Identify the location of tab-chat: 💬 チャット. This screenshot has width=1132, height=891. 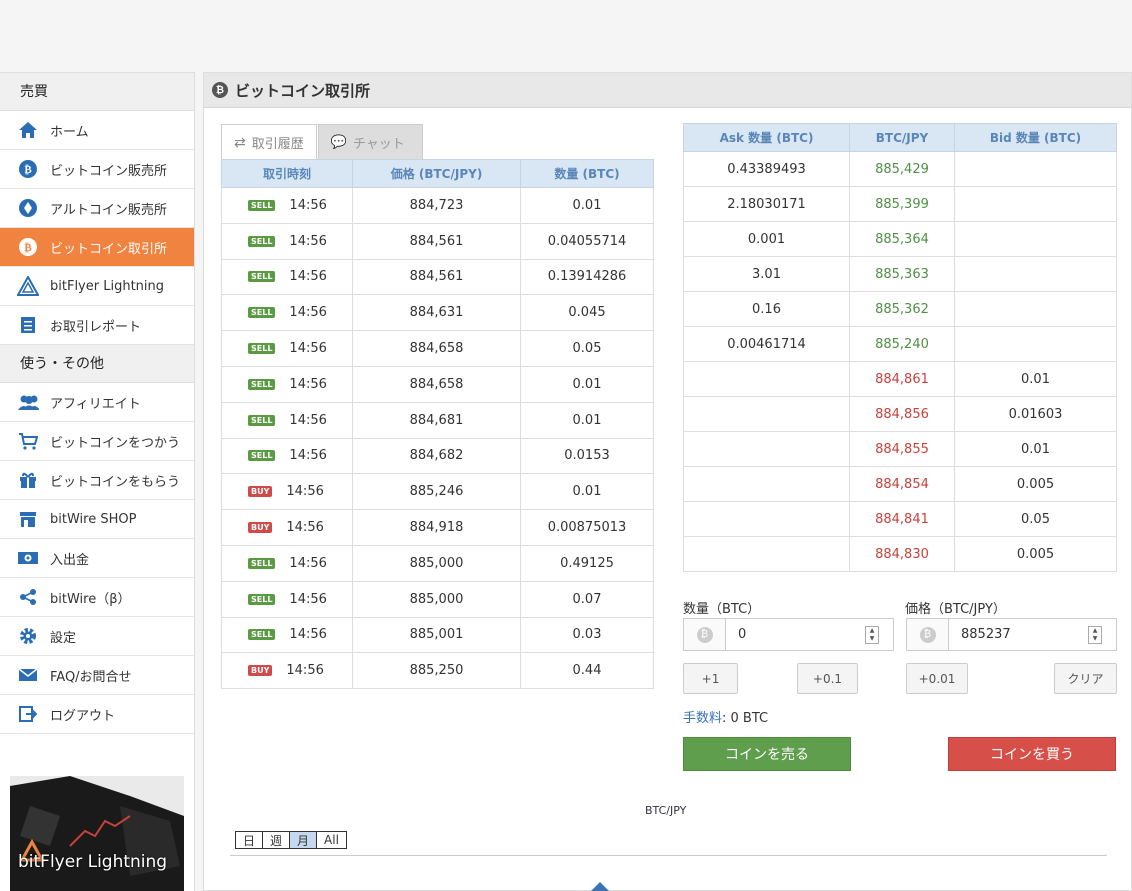
(370, 142).